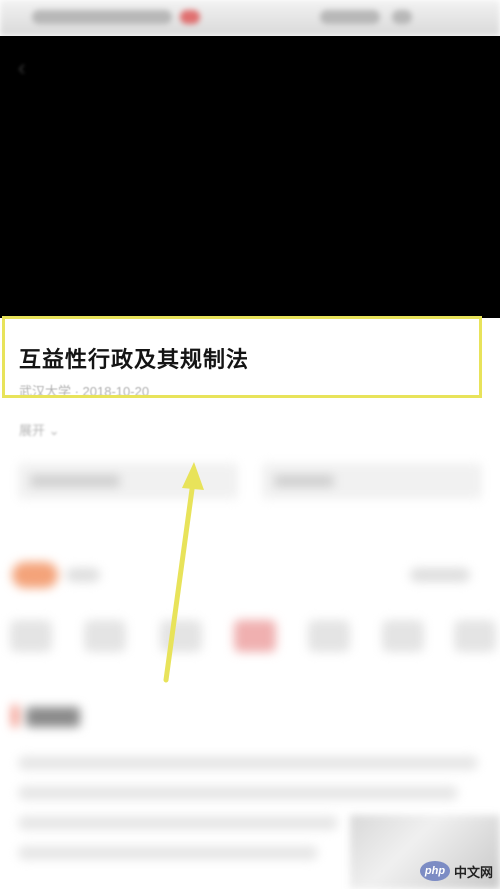  What do you see at coordinates (250, 18) in the screenshot?
I see `status-bar` at bounding box center [250, 18].